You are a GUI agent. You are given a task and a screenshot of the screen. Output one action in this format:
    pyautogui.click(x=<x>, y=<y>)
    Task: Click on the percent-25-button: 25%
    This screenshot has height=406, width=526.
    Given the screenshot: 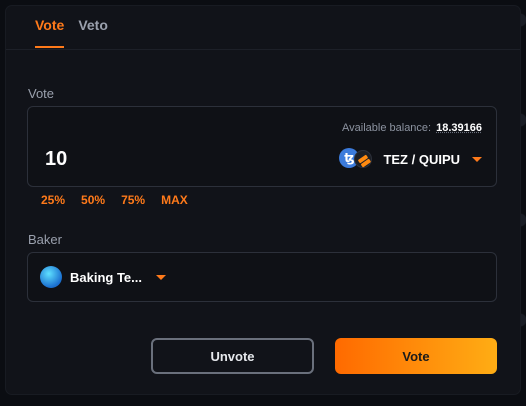 What is the action you would take?
    pyautogui.click(x=53, y=200)
    